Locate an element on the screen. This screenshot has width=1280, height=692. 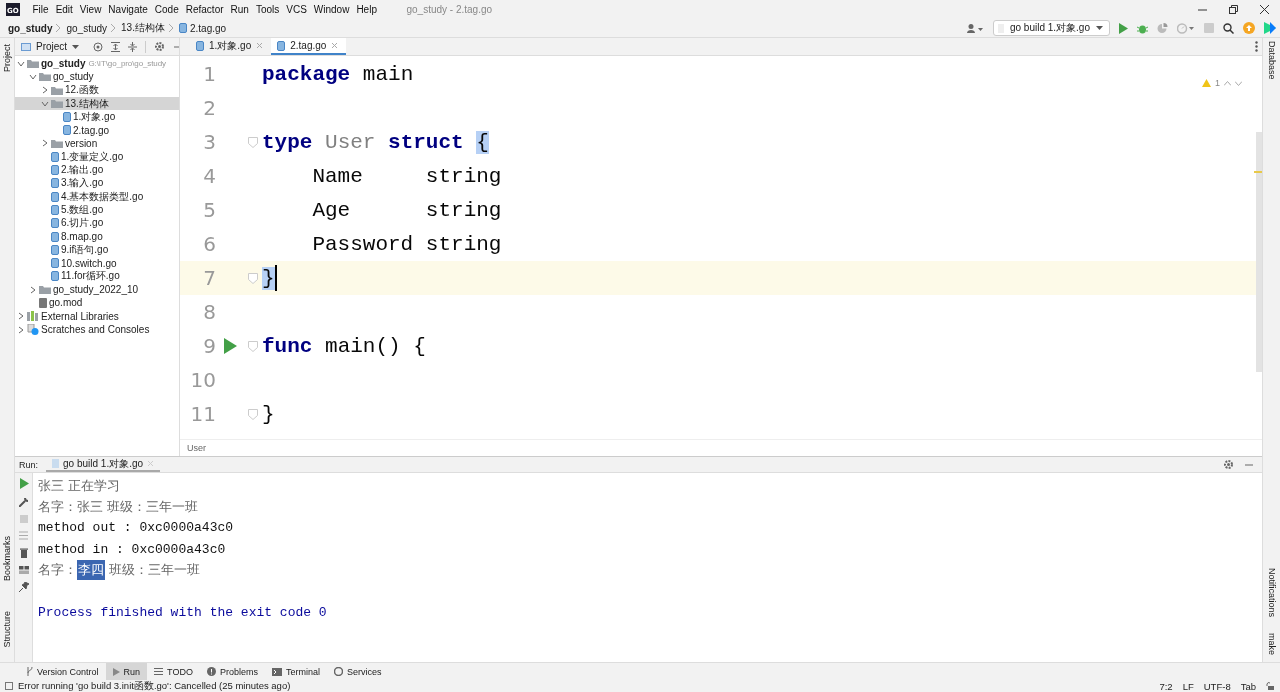
editor-tab: 1.对象.go is located at coordinates (231, 46).